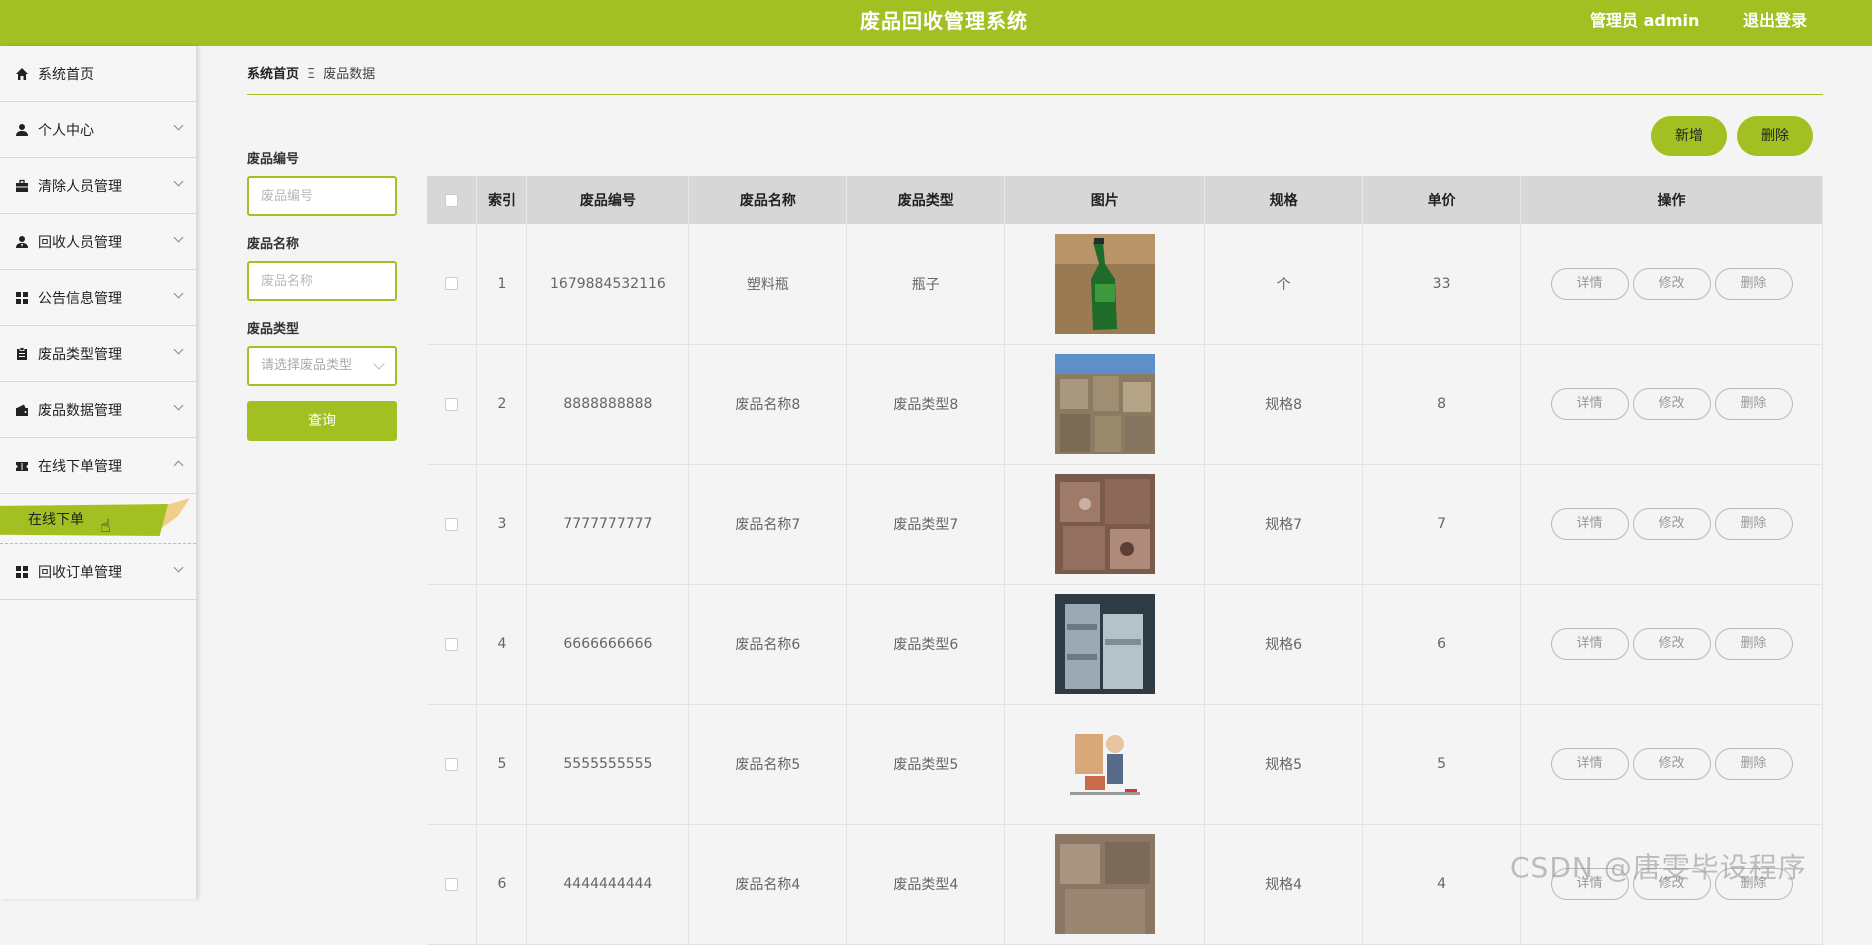 The height and width of the screenshot is (945, 1872). Describe the element at coordinates (273, 329) in the screenshot. I see `type-label: 废品类型` at that location.